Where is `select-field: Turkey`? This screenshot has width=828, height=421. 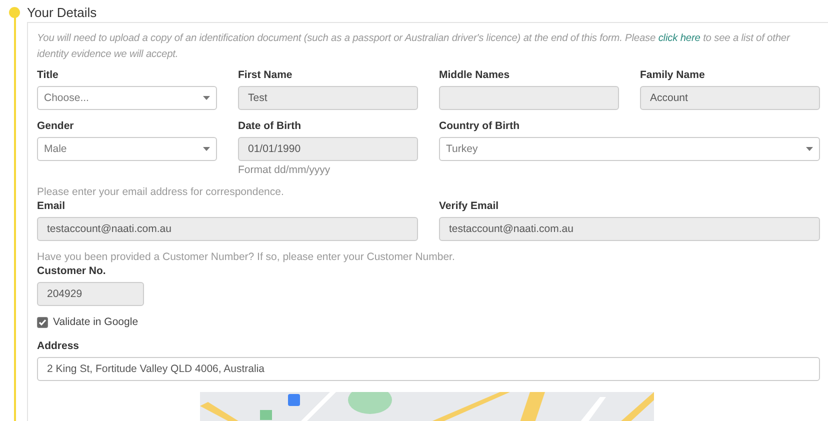
select-field: Turkey is located at coordinates (629, 149).